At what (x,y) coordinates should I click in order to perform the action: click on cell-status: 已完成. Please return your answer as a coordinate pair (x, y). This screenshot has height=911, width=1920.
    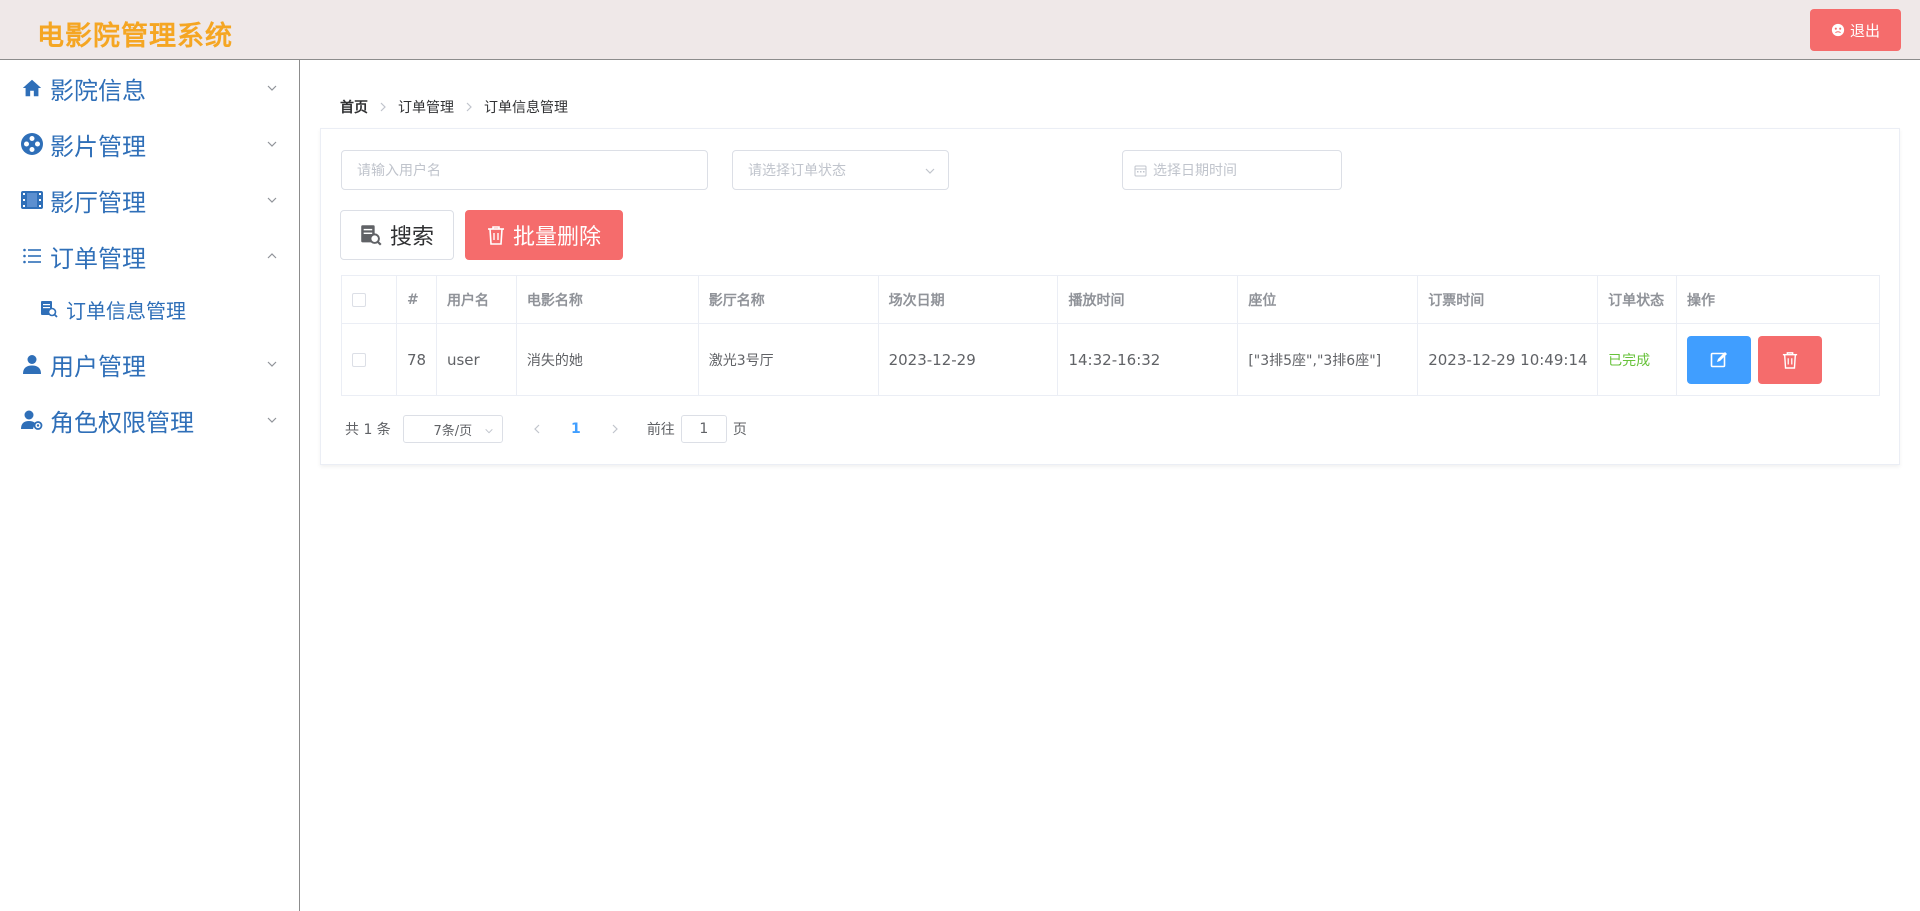
    Looking at the image, I should click on (1637, 359).